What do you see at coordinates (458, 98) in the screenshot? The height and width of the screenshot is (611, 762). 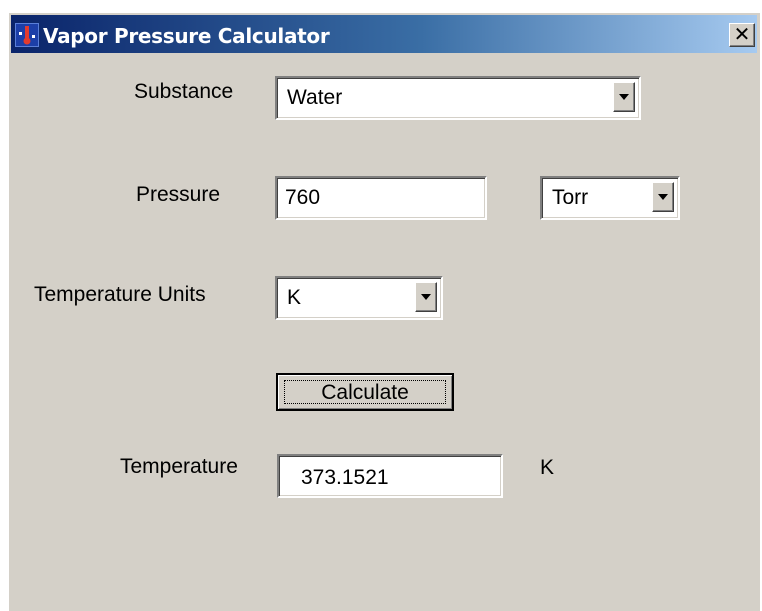 I see `substance-dropdown: Water` at bounding box center [458, 98].